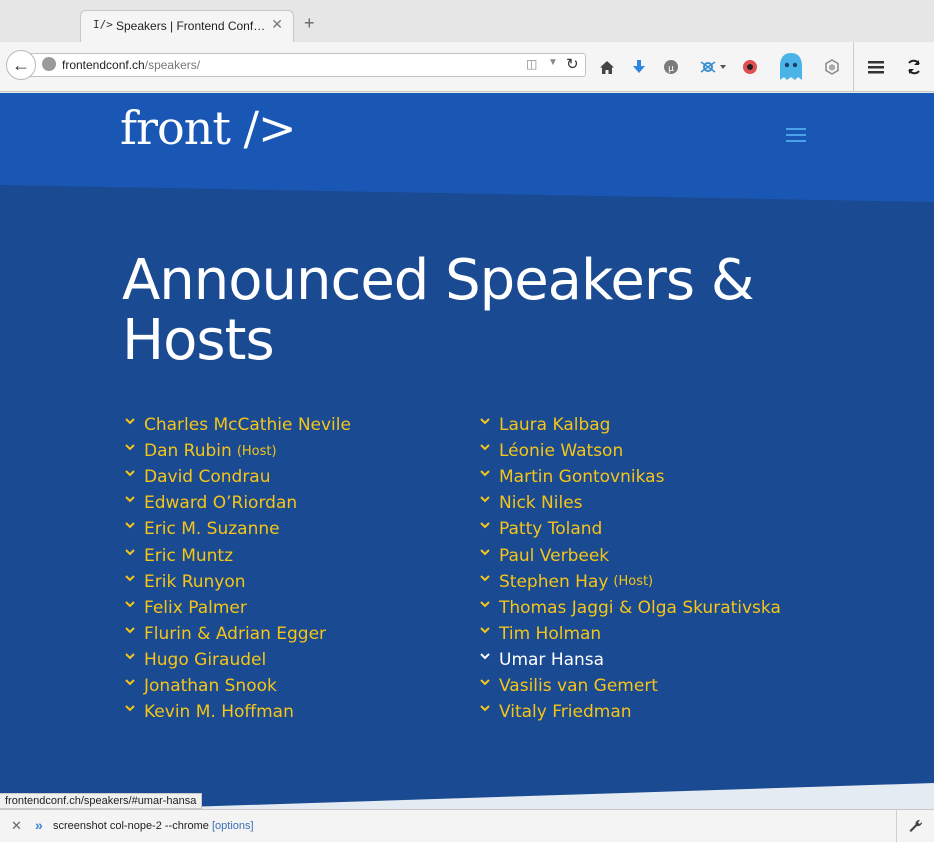  What do you see at coordinates (914, 67) in the screenshot?
I see `sync-icon` at bounding box center [914, 67].